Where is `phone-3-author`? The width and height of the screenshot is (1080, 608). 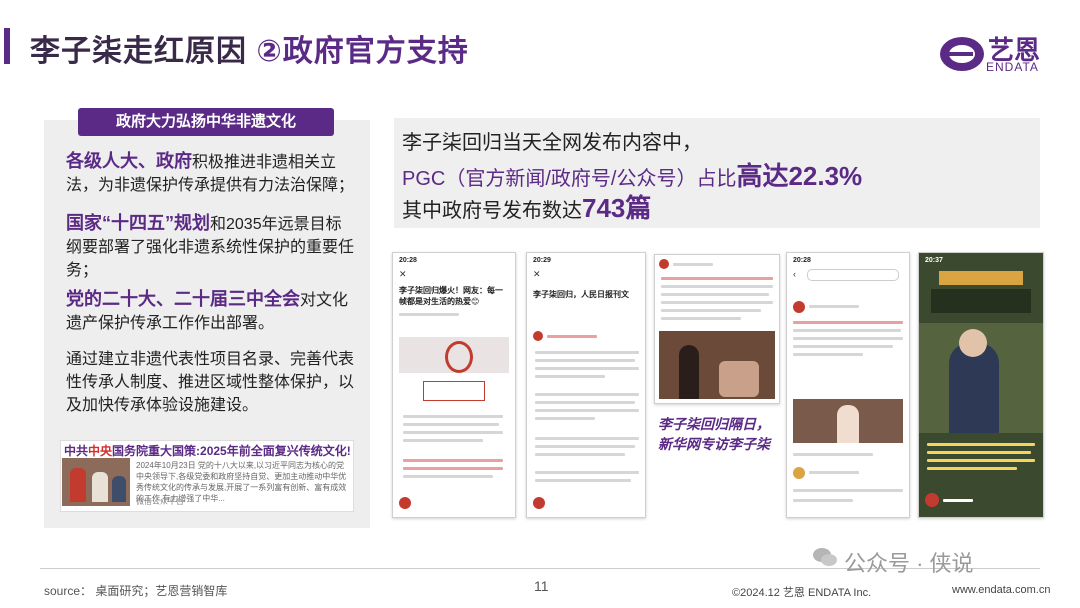
phone-3-author is located at coordinates (693, 264).